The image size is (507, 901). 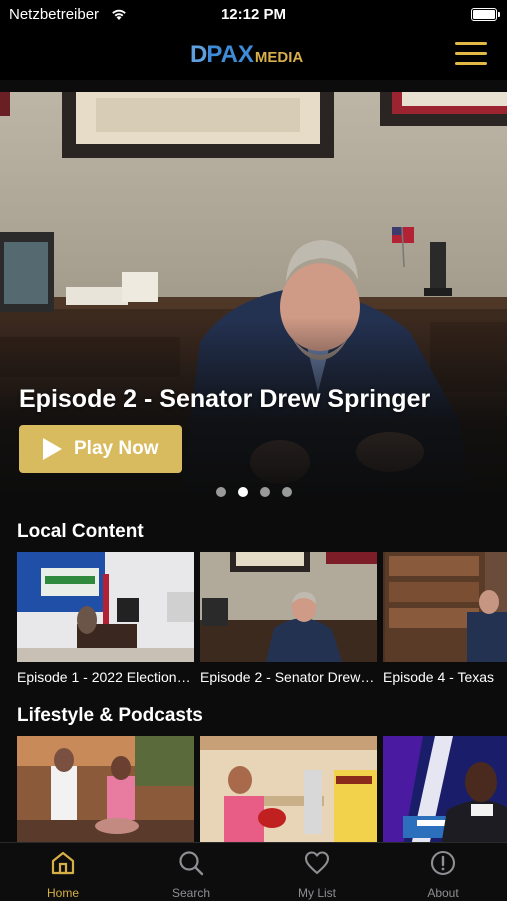 I want to click on dpax-media-logo: D PAX MEDIA, so click(x=247, y=54).